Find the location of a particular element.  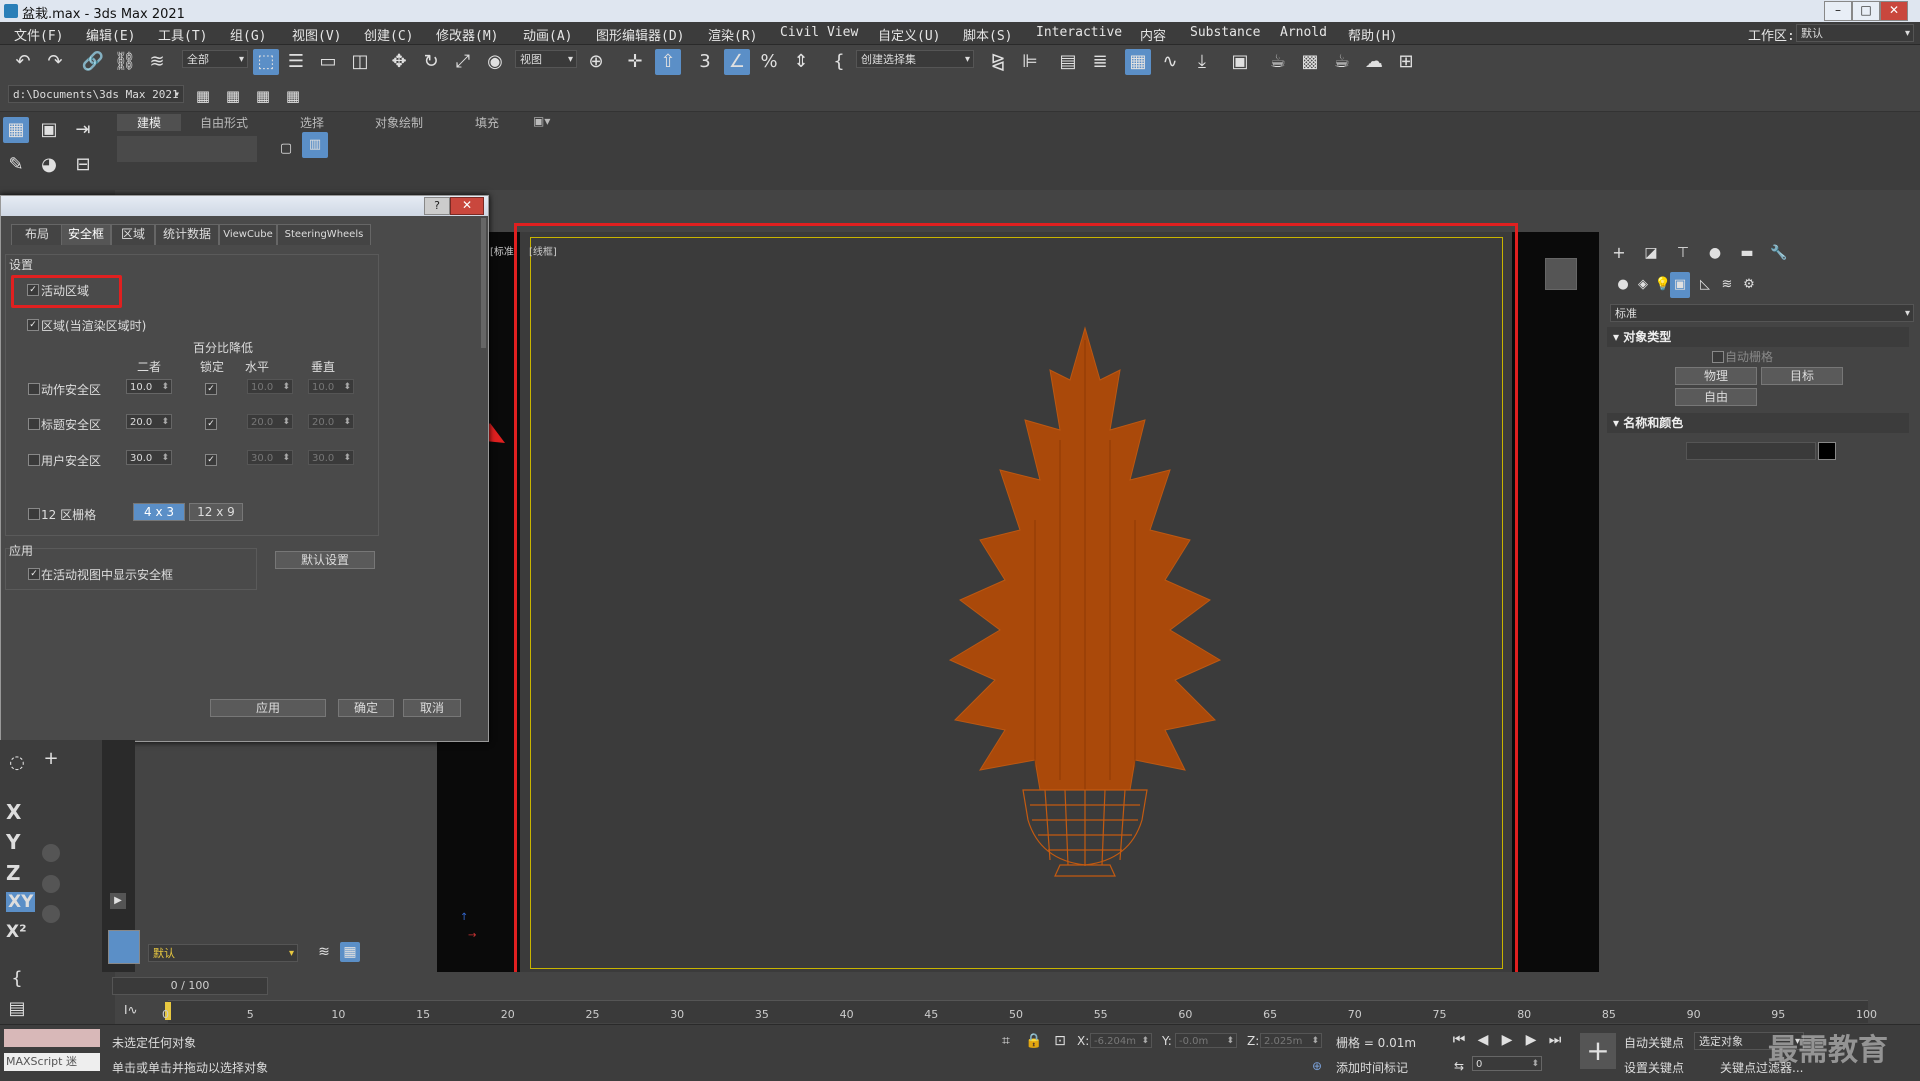

key-mode-icon: ⇆ is located at coordinates (1459, 1066).